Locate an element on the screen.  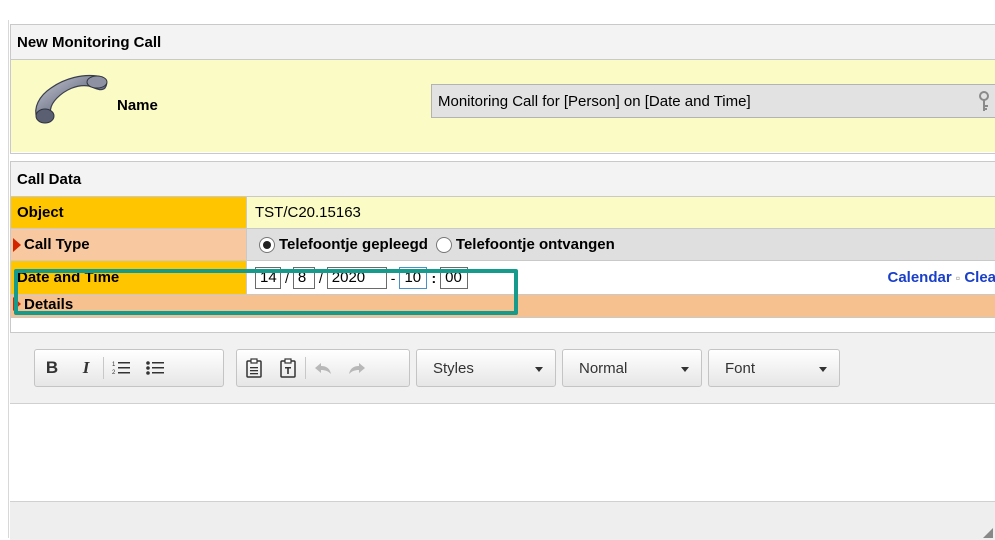
name-label: Name is located at coordinates (137, 105).